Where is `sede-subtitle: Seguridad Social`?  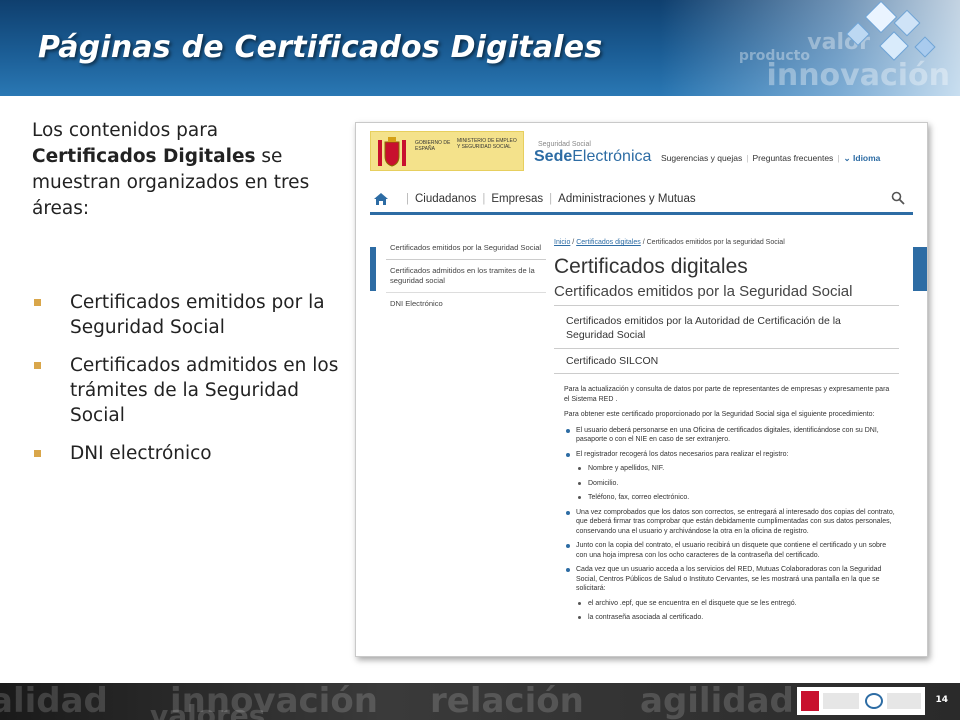 sede-subtitle: Seguridad Social is located at coordinates (564, 144).